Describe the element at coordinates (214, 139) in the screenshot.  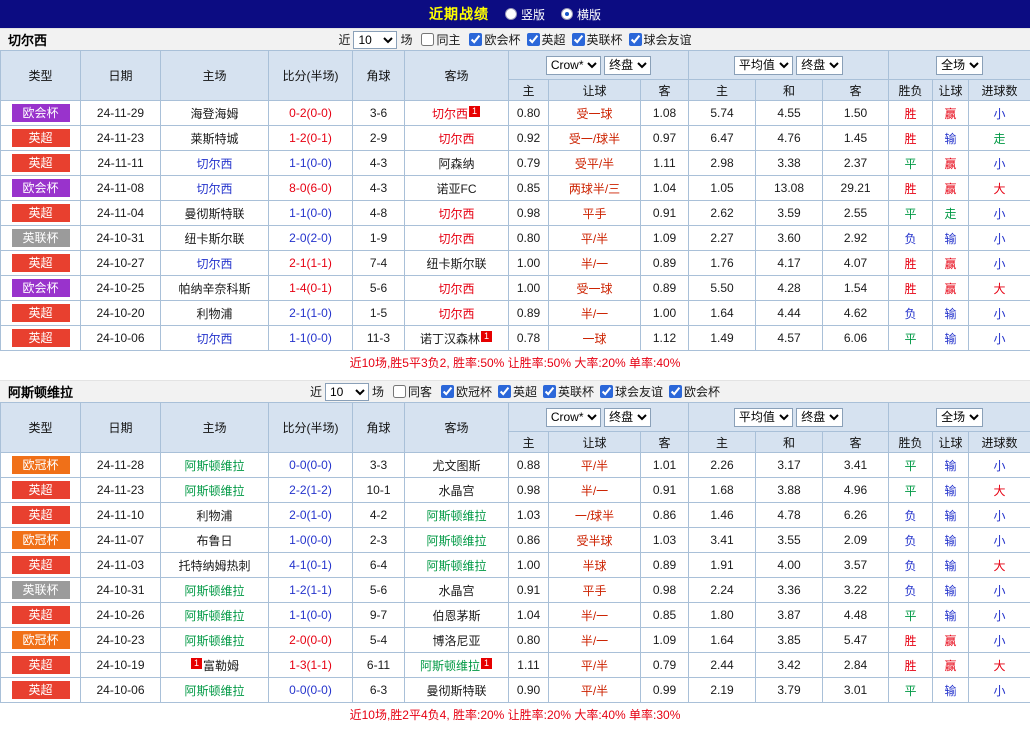
I see `home-team-link: 莱斯特城` at that location.